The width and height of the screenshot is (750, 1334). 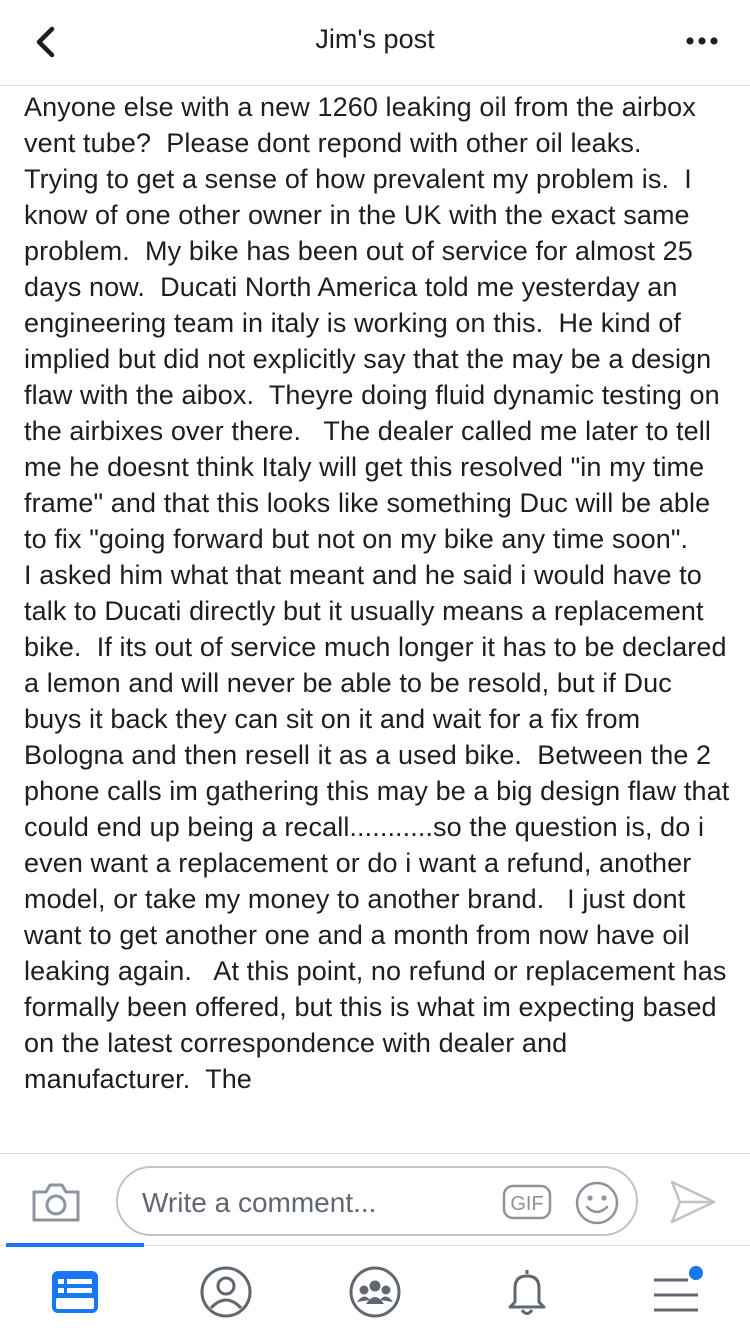 I want to click on top-nav-bar: Jim's post, so click(x=375, y=43).